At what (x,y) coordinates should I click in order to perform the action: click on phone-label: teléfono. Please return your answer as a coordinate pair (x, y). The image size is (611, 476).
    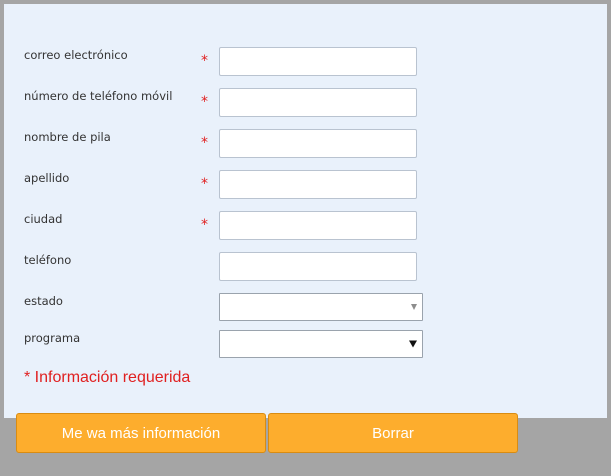
    Looking at the image, I should click on (48, 260).